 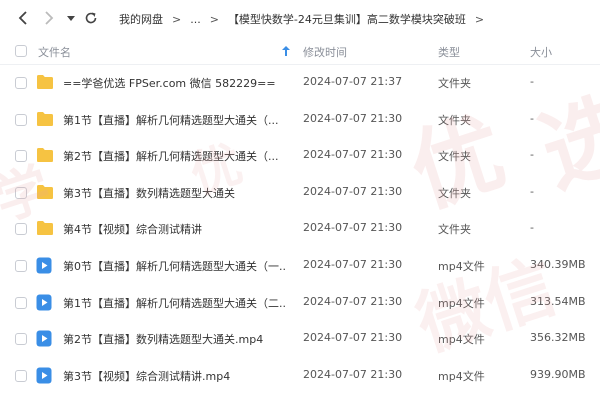 I want to click on file-size: 939.90MB, so click(x=558, y=374).